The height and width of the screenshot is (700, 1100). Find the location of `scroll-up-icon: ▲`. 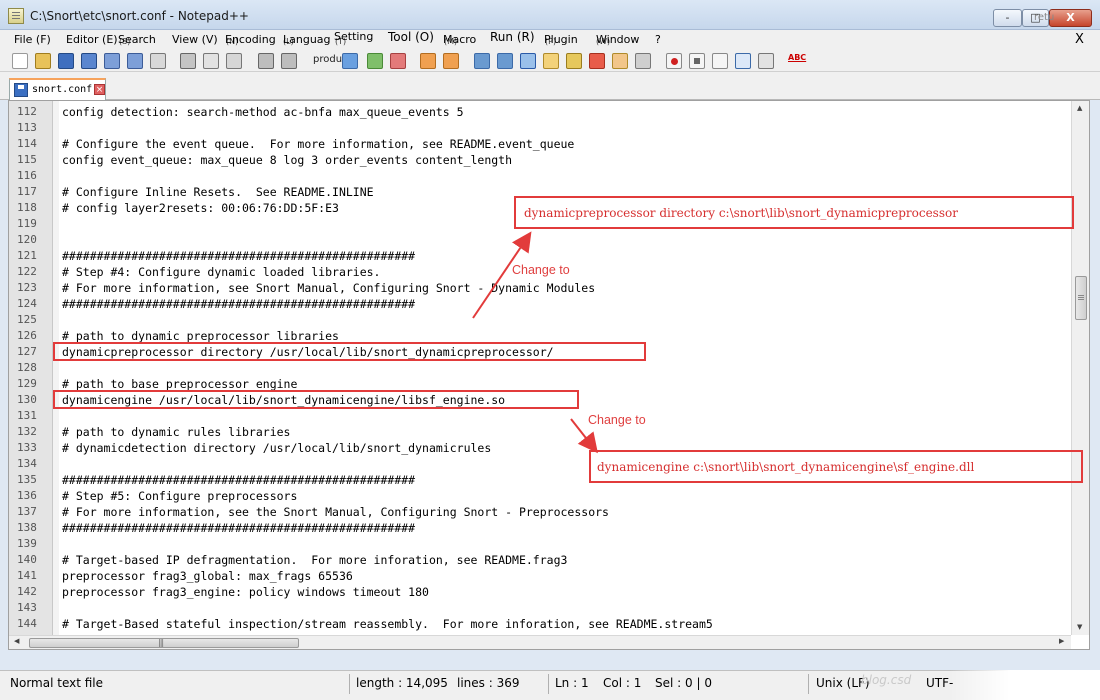

scroll-up-icon: ▲ is located at coordinates (1079, 108).